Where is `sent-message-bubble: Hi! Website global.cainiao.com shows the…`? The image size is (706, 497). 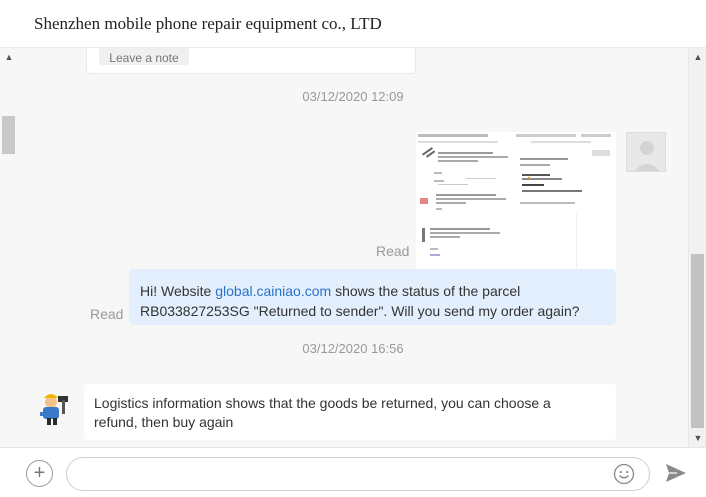 sent-message-bubble: Hi! Website global.cainiao.com shows the… is located at coordinates (372, 297).